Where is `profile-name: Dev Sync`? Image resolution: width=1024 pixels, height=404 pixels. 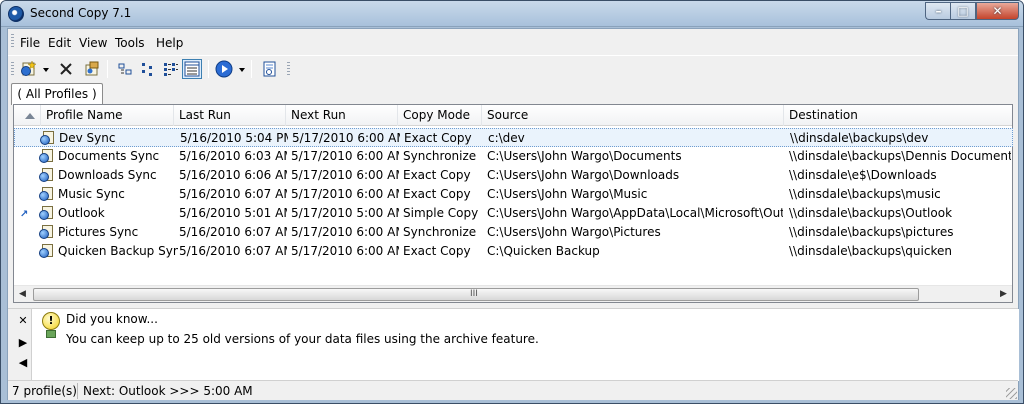
profile-name: Dev Sync is located at coordinates (87, 138).